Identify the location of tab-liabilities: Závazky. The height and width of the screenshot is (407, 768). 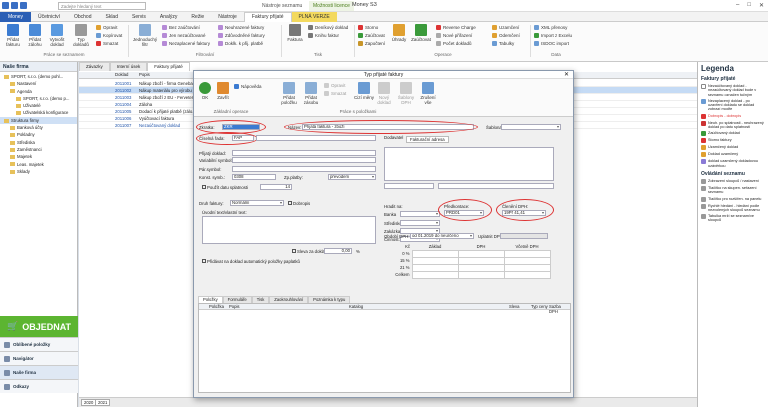
(94, 66).